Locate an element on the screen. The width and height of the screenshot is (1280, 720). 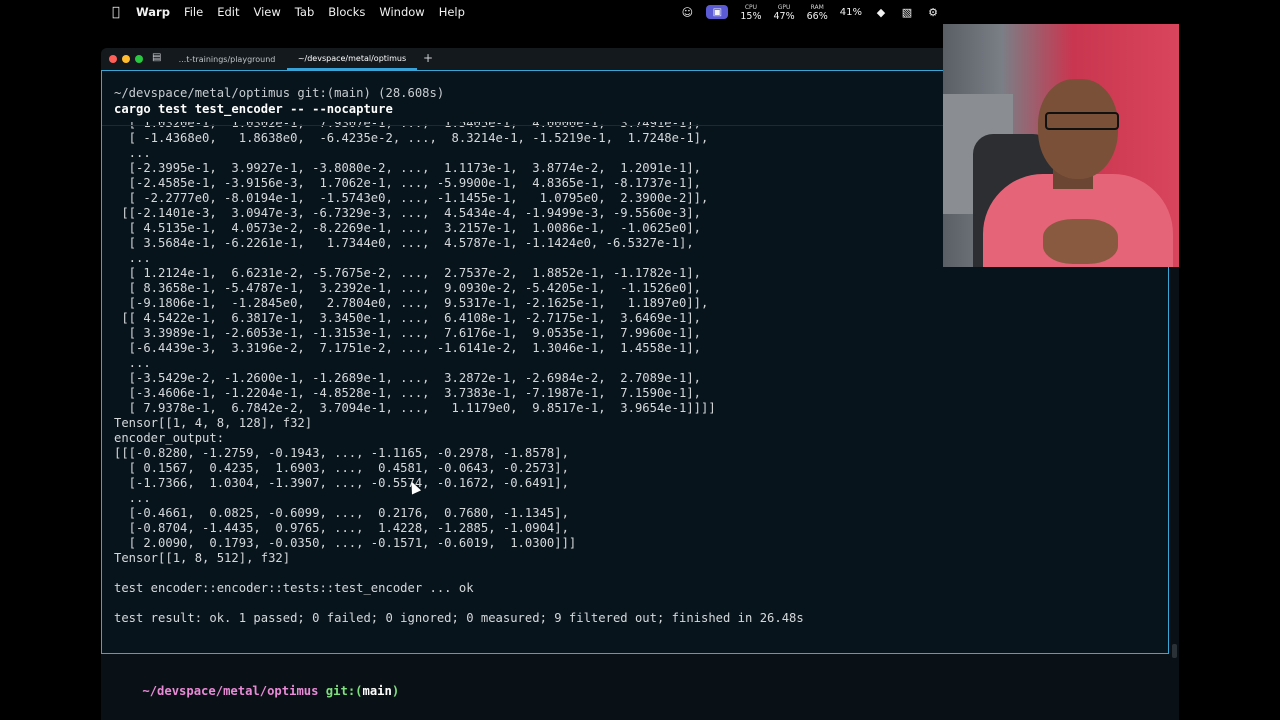
prompt-branch: main is located at coordinates (377, 691).